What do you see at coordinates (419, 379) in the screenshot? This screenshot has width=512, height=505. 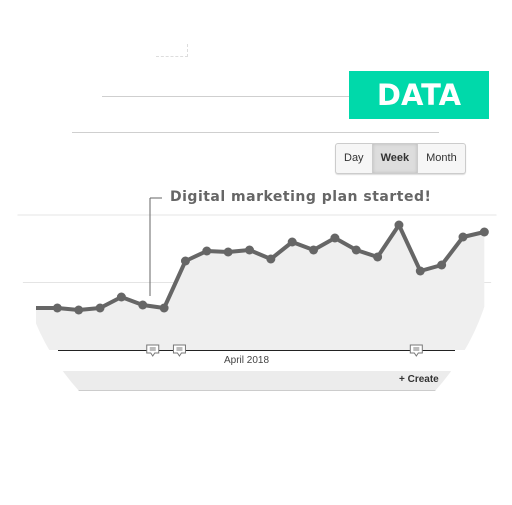 I see `create-annotation-button: + Create` at bounding box center [419, 379].